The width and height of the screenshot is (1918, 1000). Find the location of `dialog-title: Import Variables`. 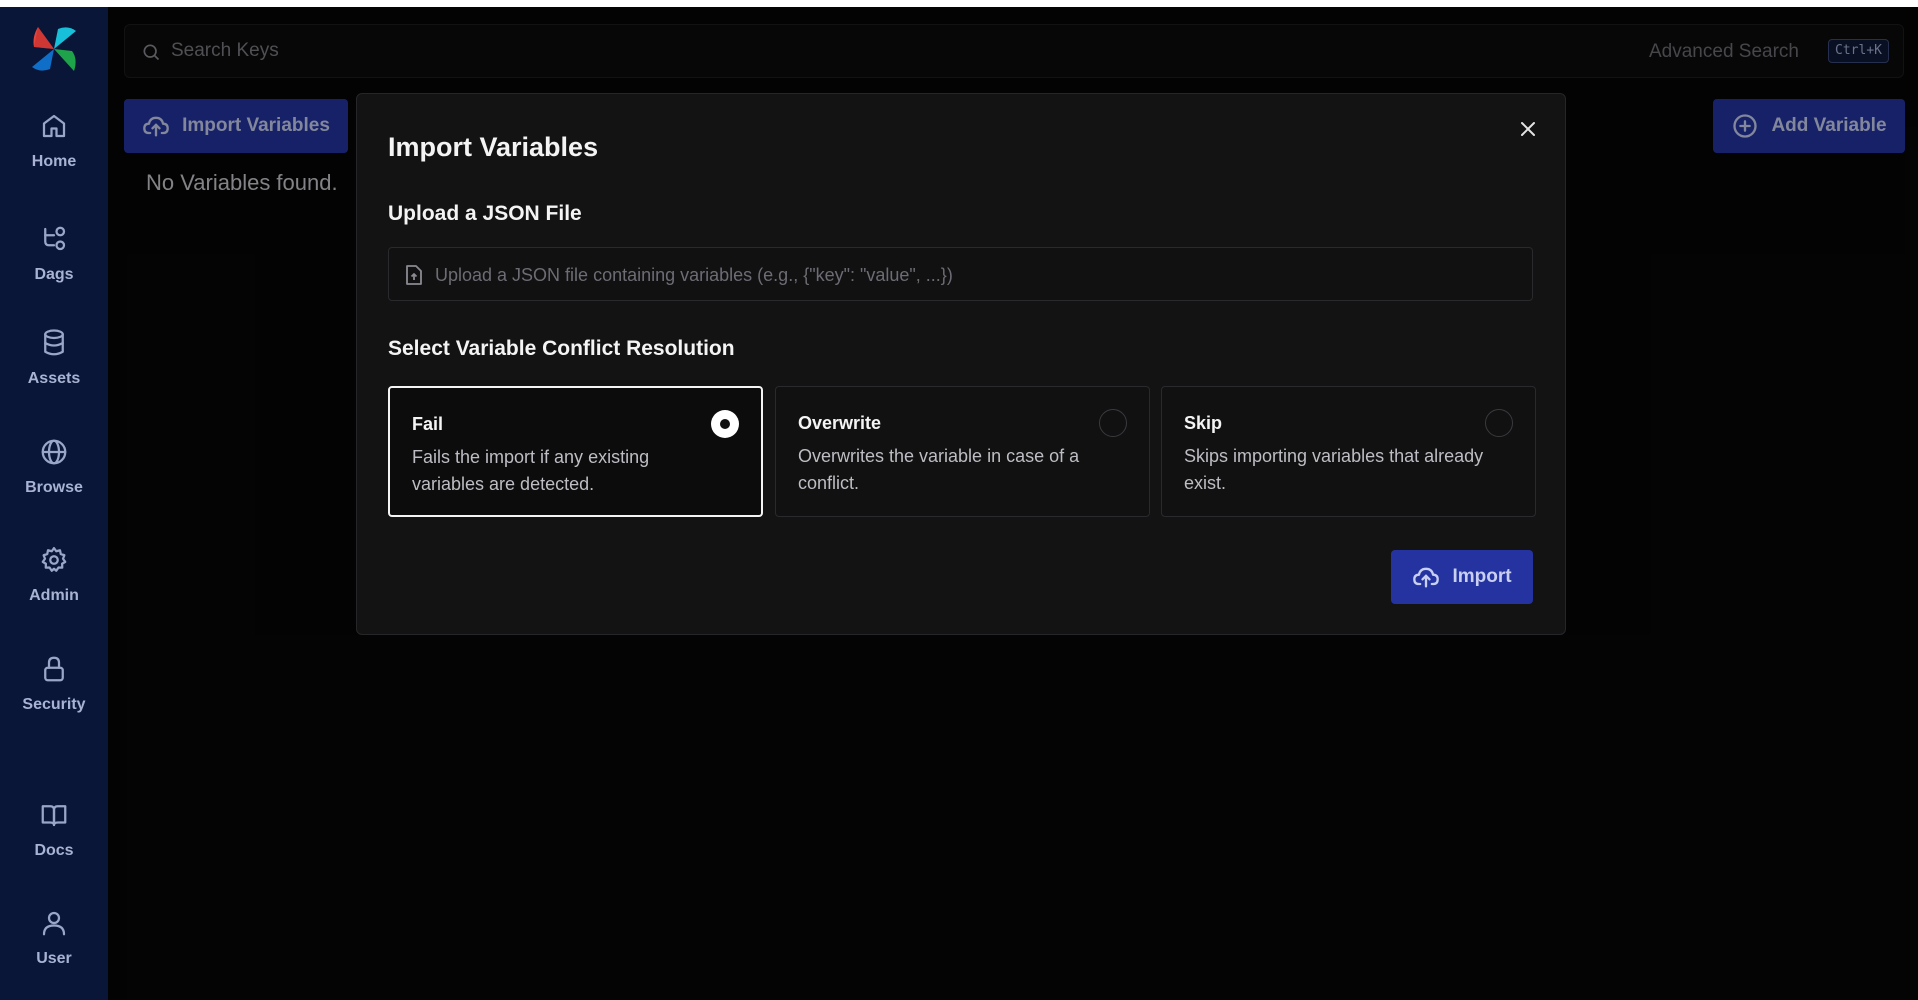

dialog-title: Import Variables is located at coordinates (493, 147).